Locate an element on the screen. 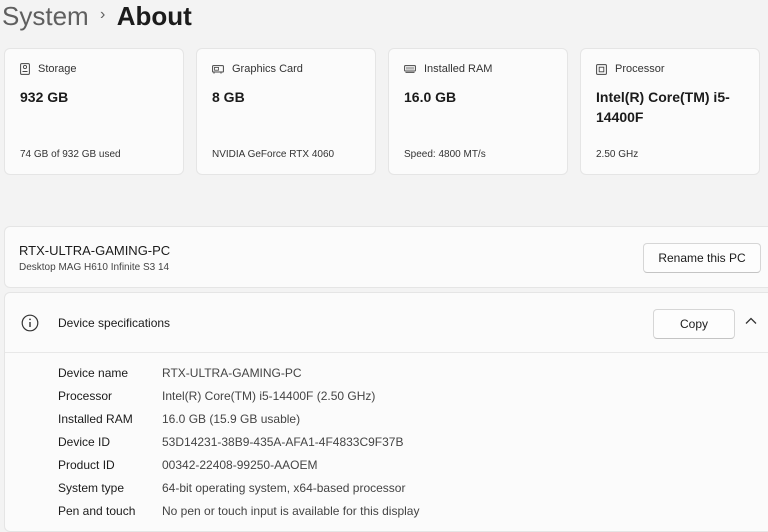 The height and width of the screenshot is (532, 768). processor-icon is located at coordinates (601, 69).